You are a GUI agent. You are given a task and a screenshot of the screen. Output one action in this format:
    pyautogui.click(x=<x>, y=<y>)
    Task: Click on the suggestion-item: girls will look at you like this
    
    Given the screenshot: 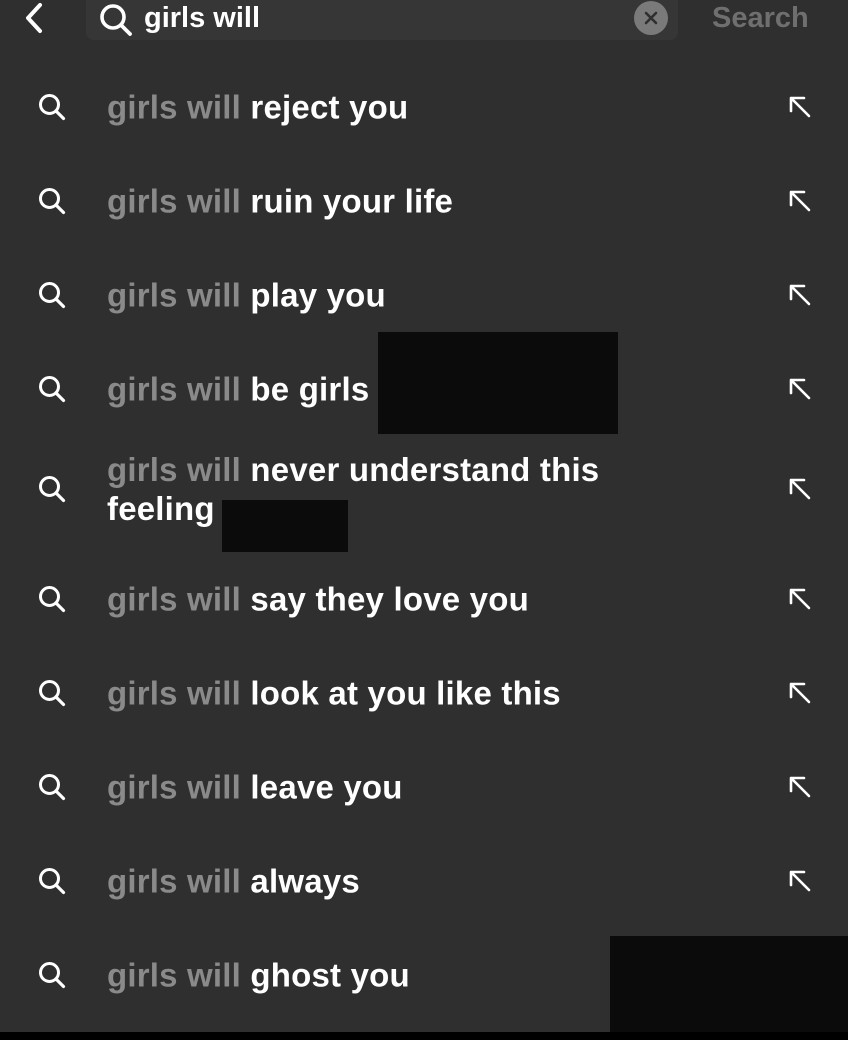 What is the action you would take?
    pyautogui.click(x=424, y=693)
    